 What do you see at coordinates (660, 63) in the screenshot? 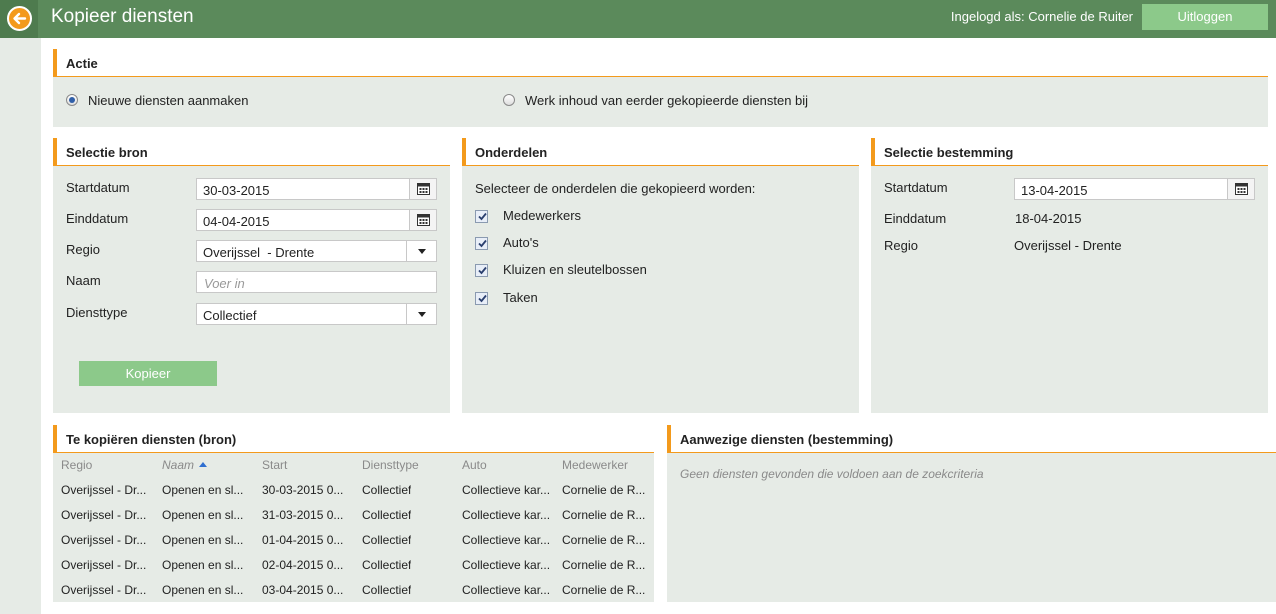
I see `actie-panel-header: Actie` at bounding box center [660, 63].